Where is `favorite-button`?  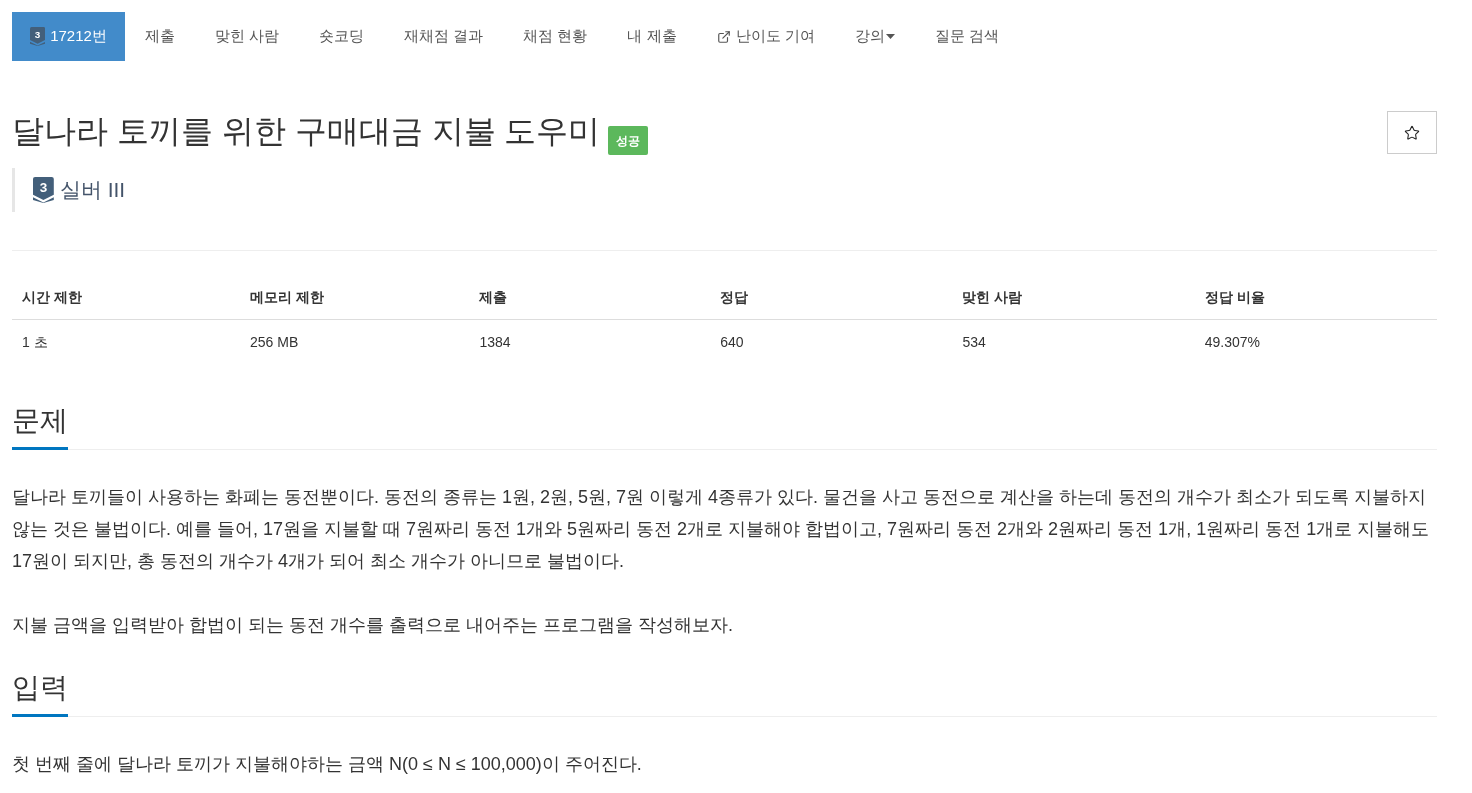
favorite-button is located at coordinates (1412, 132).